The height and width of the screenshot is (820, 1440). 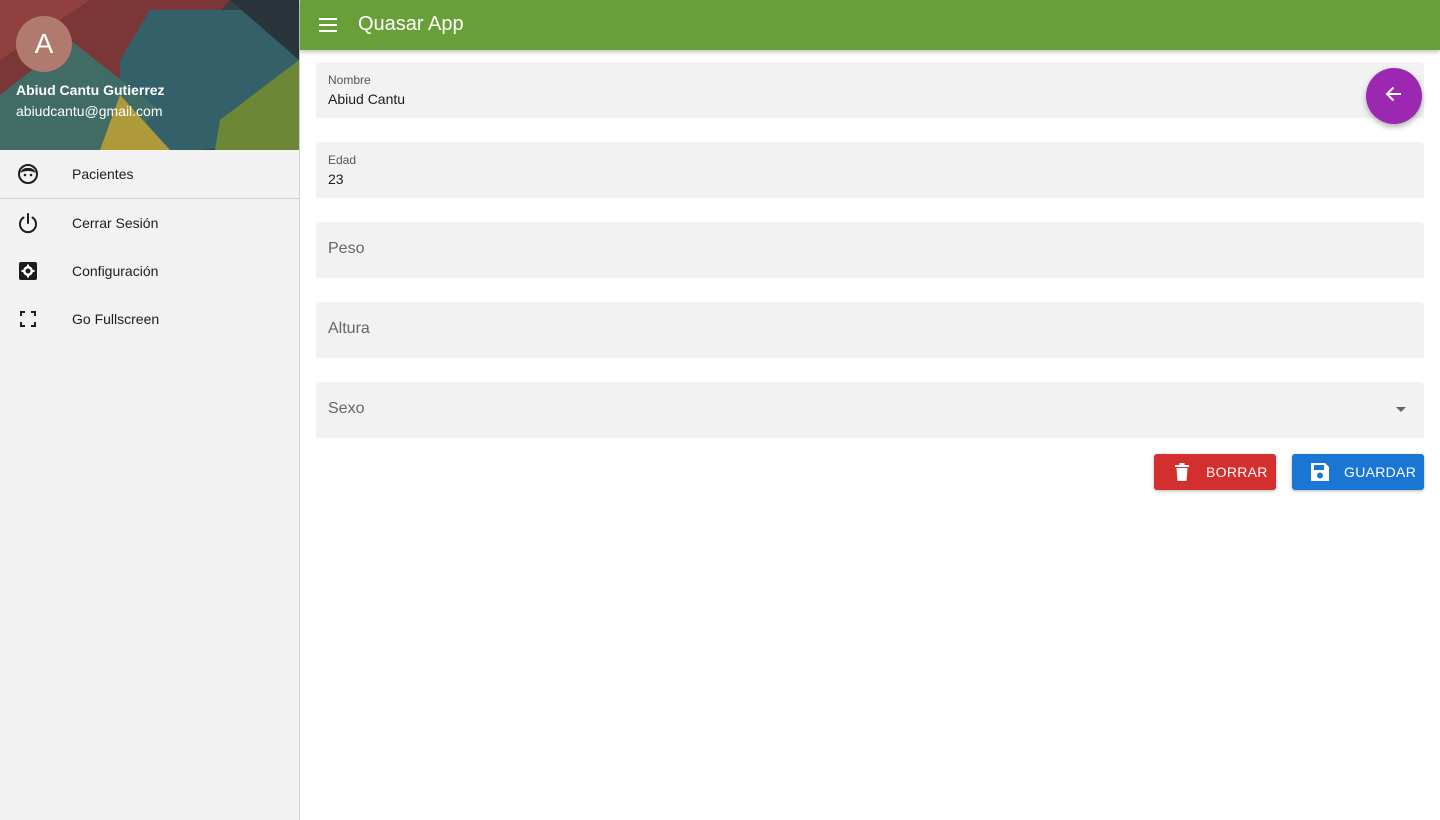 I want to click on trash-icon, so click(x=1182, y=472).